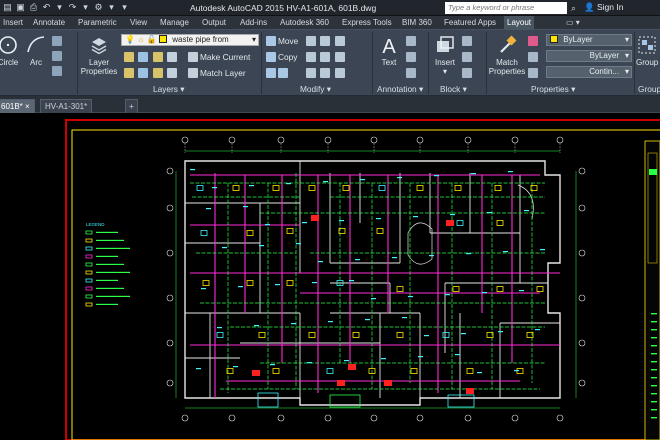 The height and width of the screenshot is (440, 660). Describe the element at coordinates (325, 57) in the screenshot. I see `fillet-icon` at that location.